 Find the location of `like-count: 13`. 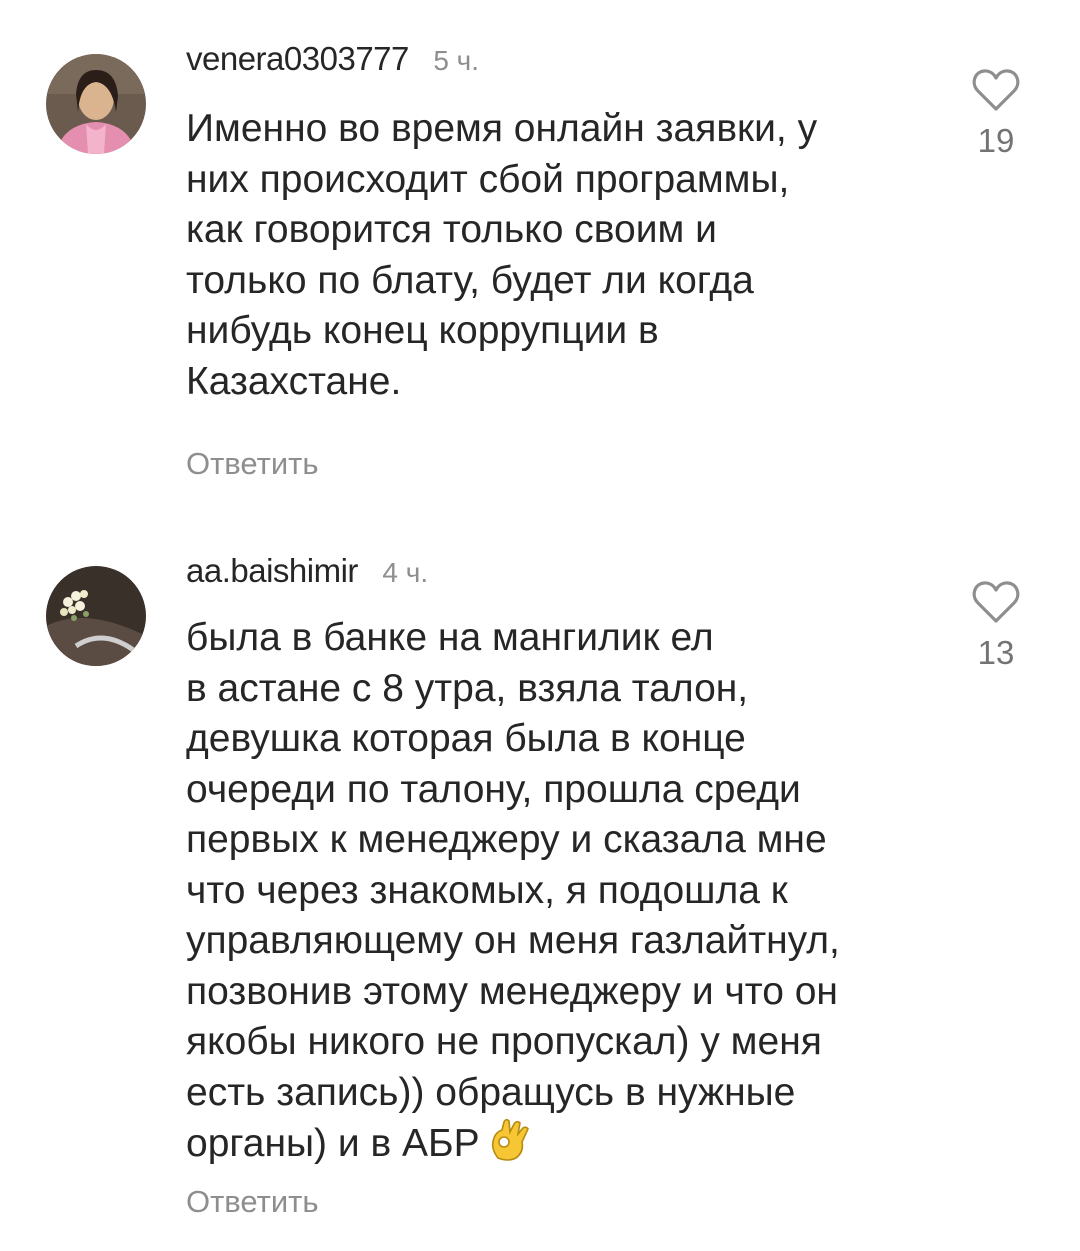

like-count: 13 is located at coordinates (996, 652).